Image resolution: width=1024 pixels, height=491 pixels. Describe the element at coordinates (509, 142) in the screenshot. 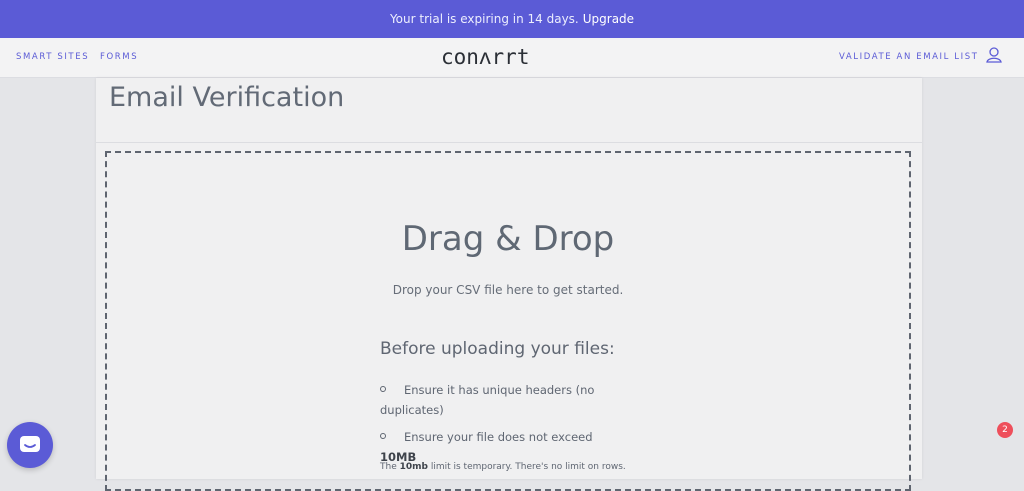

I see `title-divider` at that location.